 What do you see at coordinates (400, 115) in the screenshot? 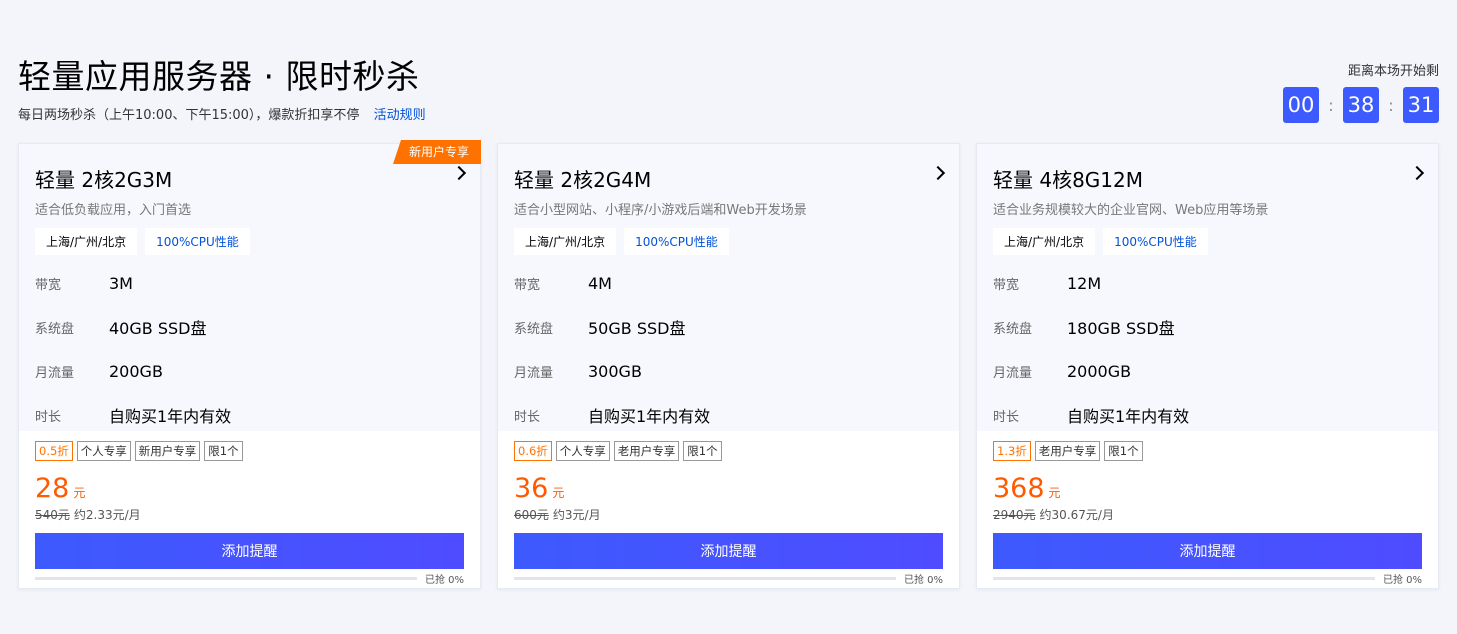
I see `activity-rules-link: 活动规则` at bounding box center [400, 115].